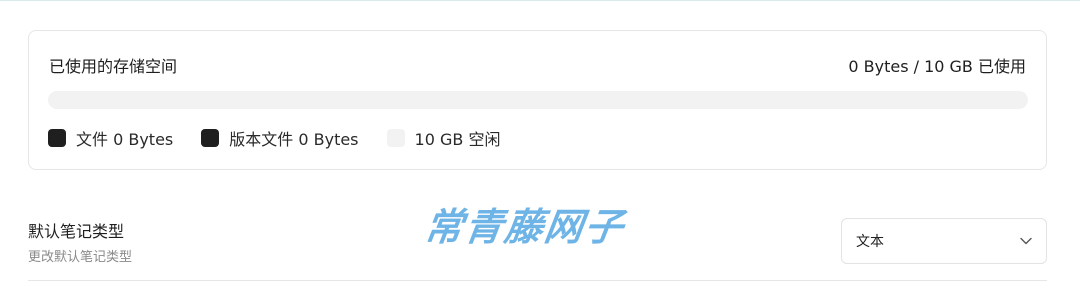 The width and height of the screenshot is (1080, 288). I want to click on default-note-type-title: 默认笔记类型, so click(76, 231).